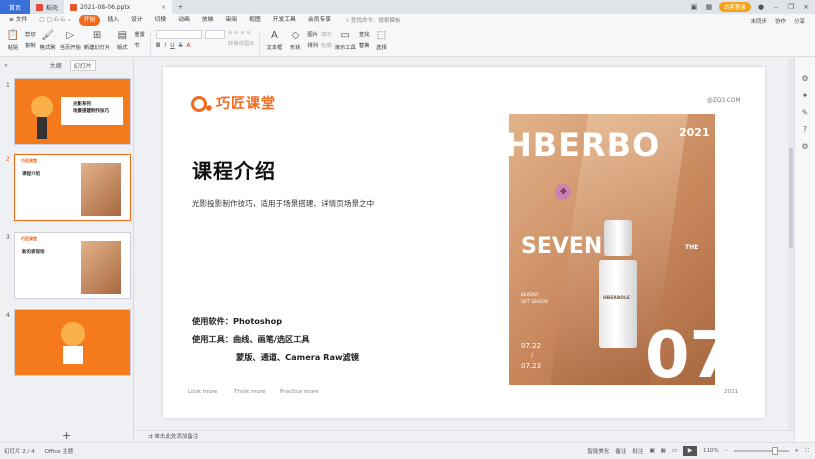 This screenshot has width=815, height=459. What do you see at coordinates (776, 7) in the screenshot?
I see `minimize-icon: –` at bounding box center [776, 7].